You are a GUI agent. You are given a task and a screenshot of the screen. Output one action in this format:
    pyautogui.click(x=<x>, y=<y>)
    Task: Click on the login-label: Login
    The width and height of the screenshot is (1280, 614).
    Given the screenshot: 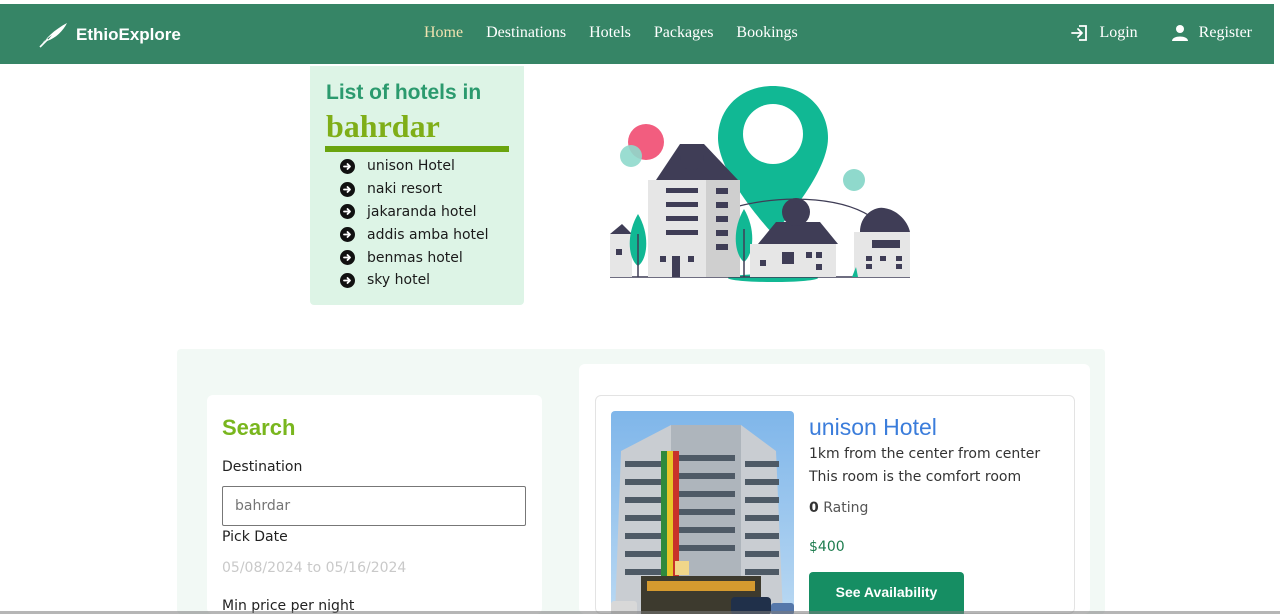 What is the action you would take?
    pyautogui.click(x=1118, y=32)
    